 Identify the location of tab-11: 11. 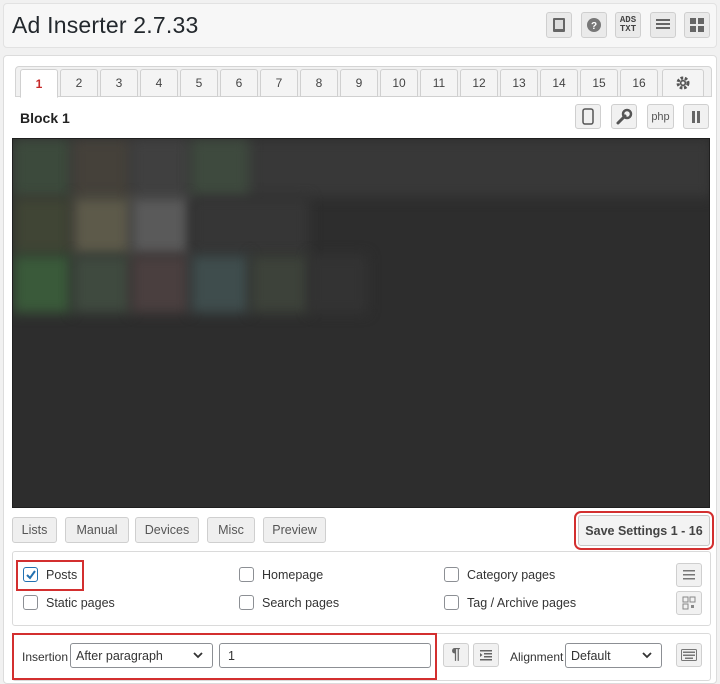
(439, 83).